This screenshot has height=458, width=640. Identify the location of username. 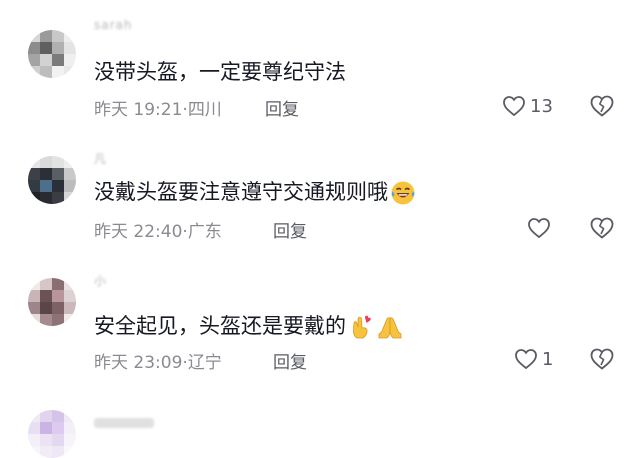
(124, 423).